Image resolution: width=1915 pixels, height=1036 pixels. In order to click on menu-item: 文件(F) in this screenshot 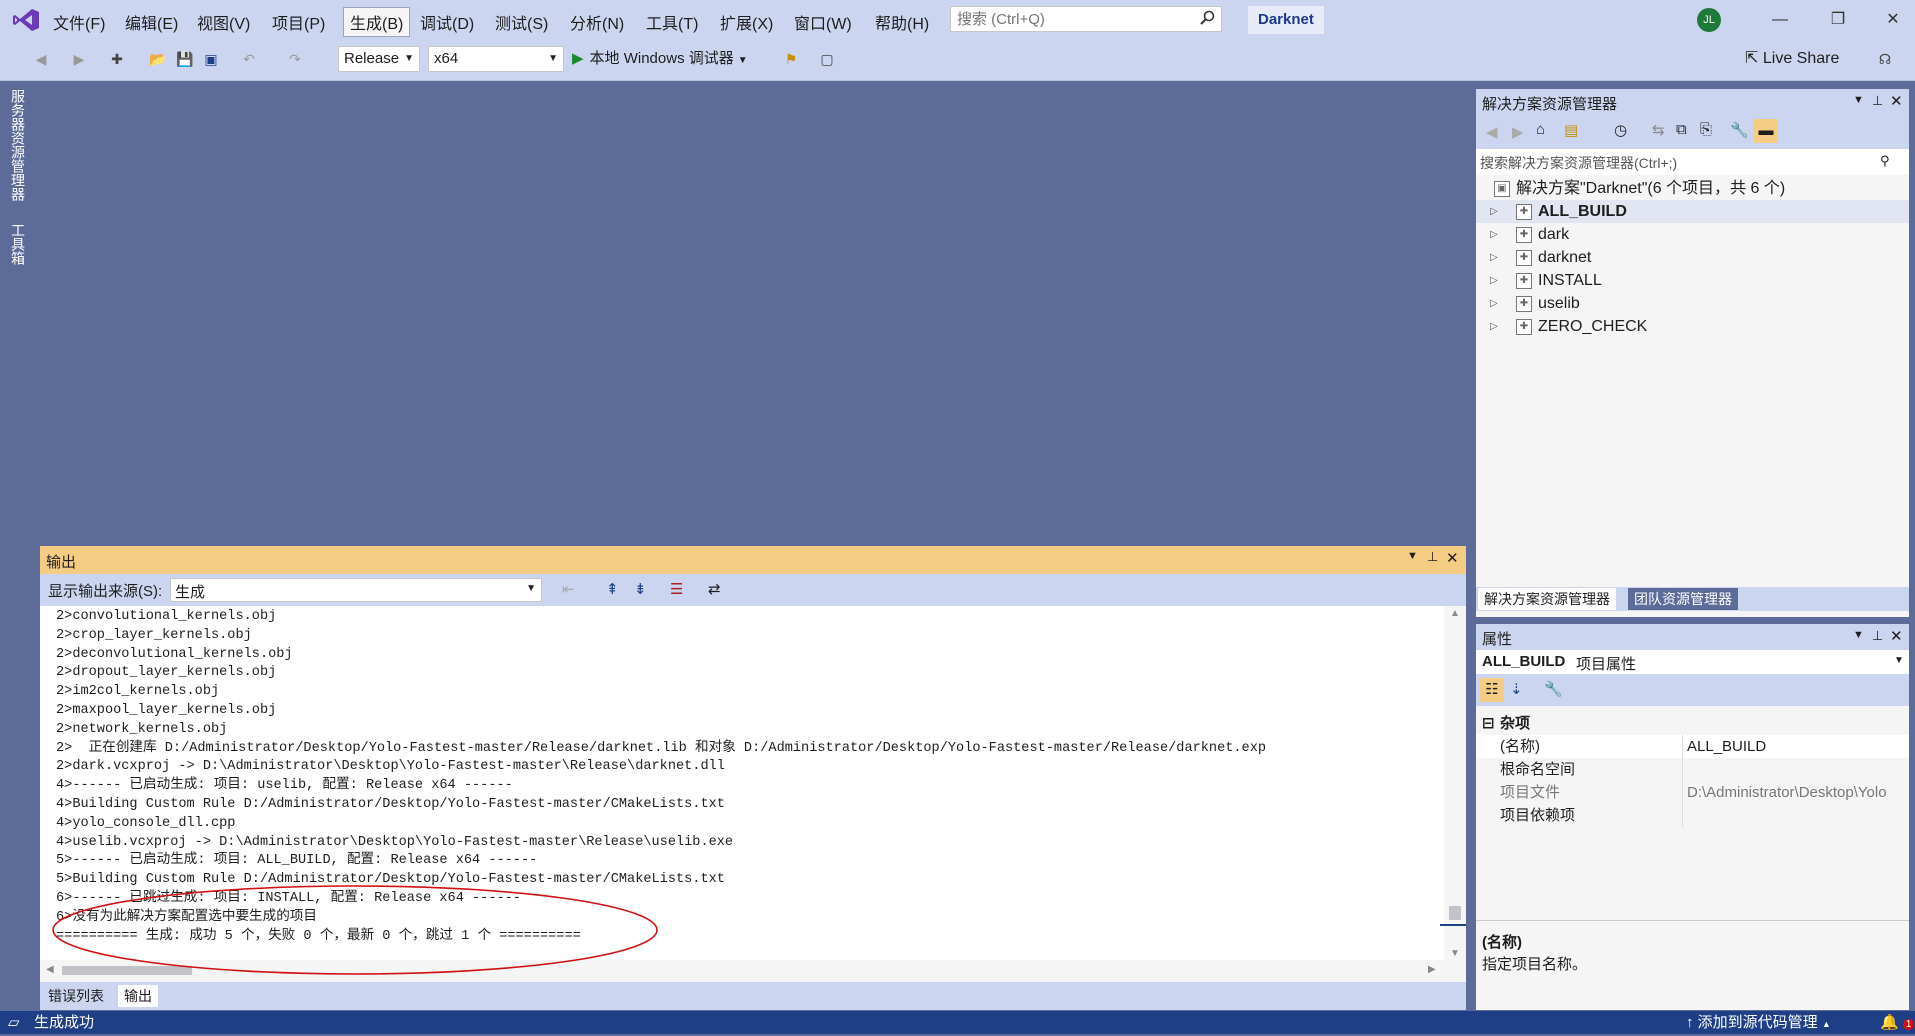, I will do `click(79, 22)`.